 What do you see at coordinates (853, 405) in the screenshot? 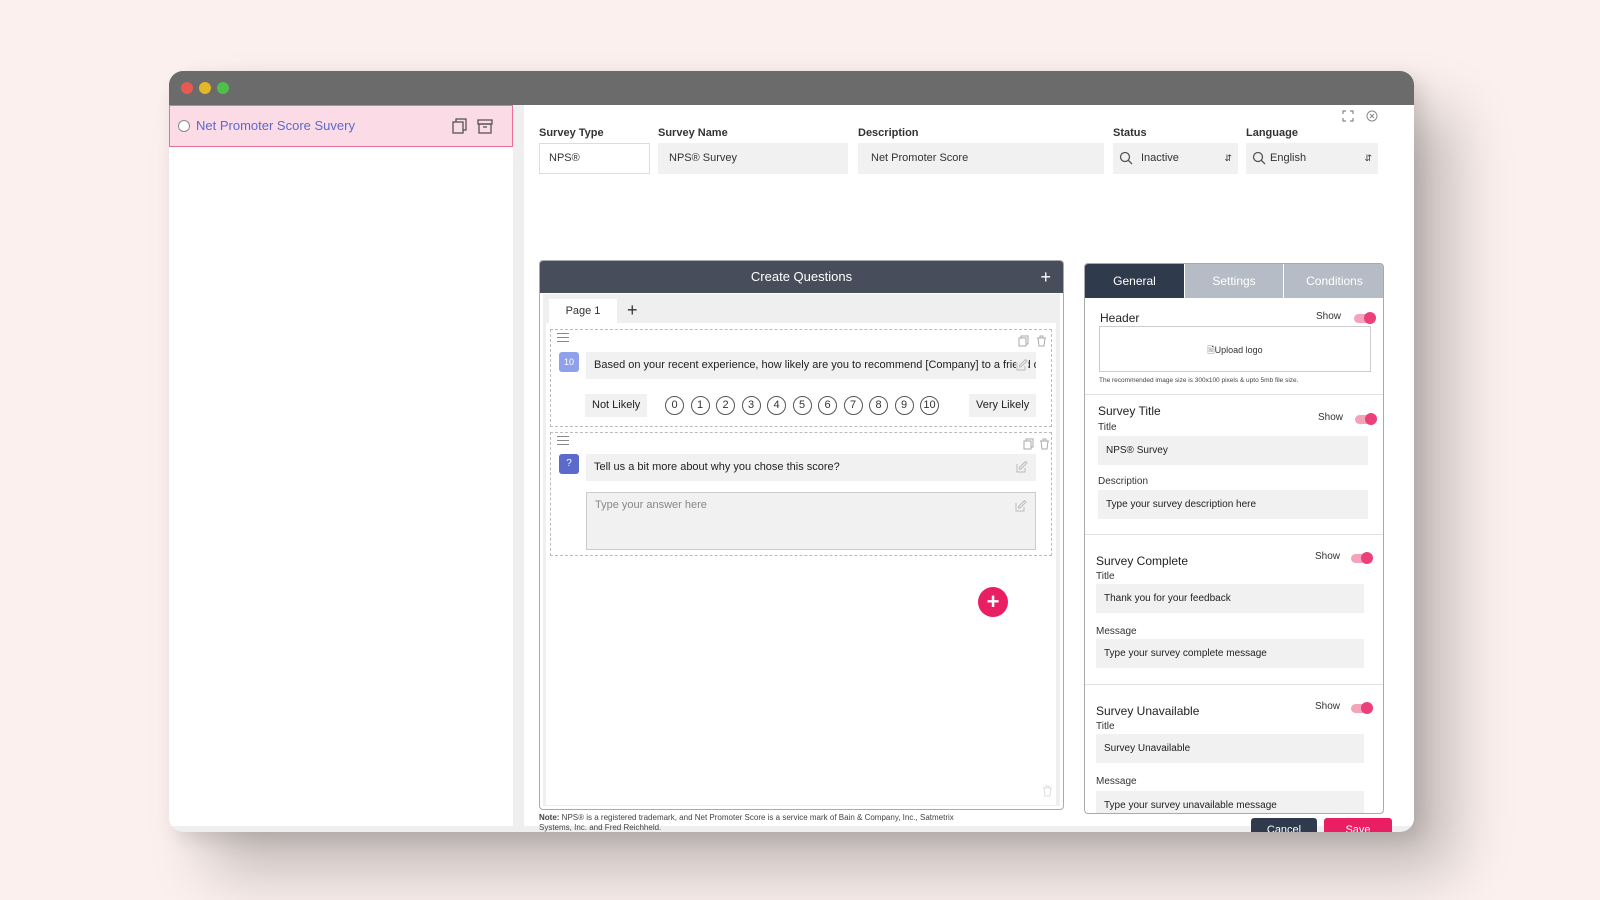
I see `nps-score-option: 7` at bounding box center [853, 405].